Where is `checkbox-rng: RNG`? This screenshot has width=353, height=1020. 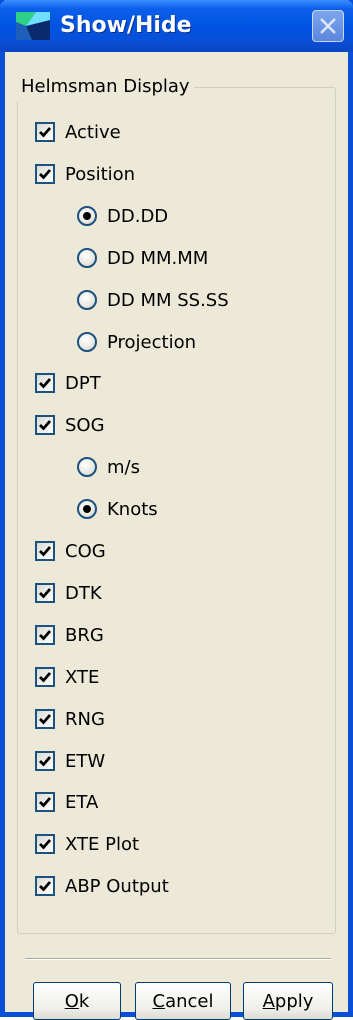 checkbox-rng: RNG is located at coordinates (70, 719).